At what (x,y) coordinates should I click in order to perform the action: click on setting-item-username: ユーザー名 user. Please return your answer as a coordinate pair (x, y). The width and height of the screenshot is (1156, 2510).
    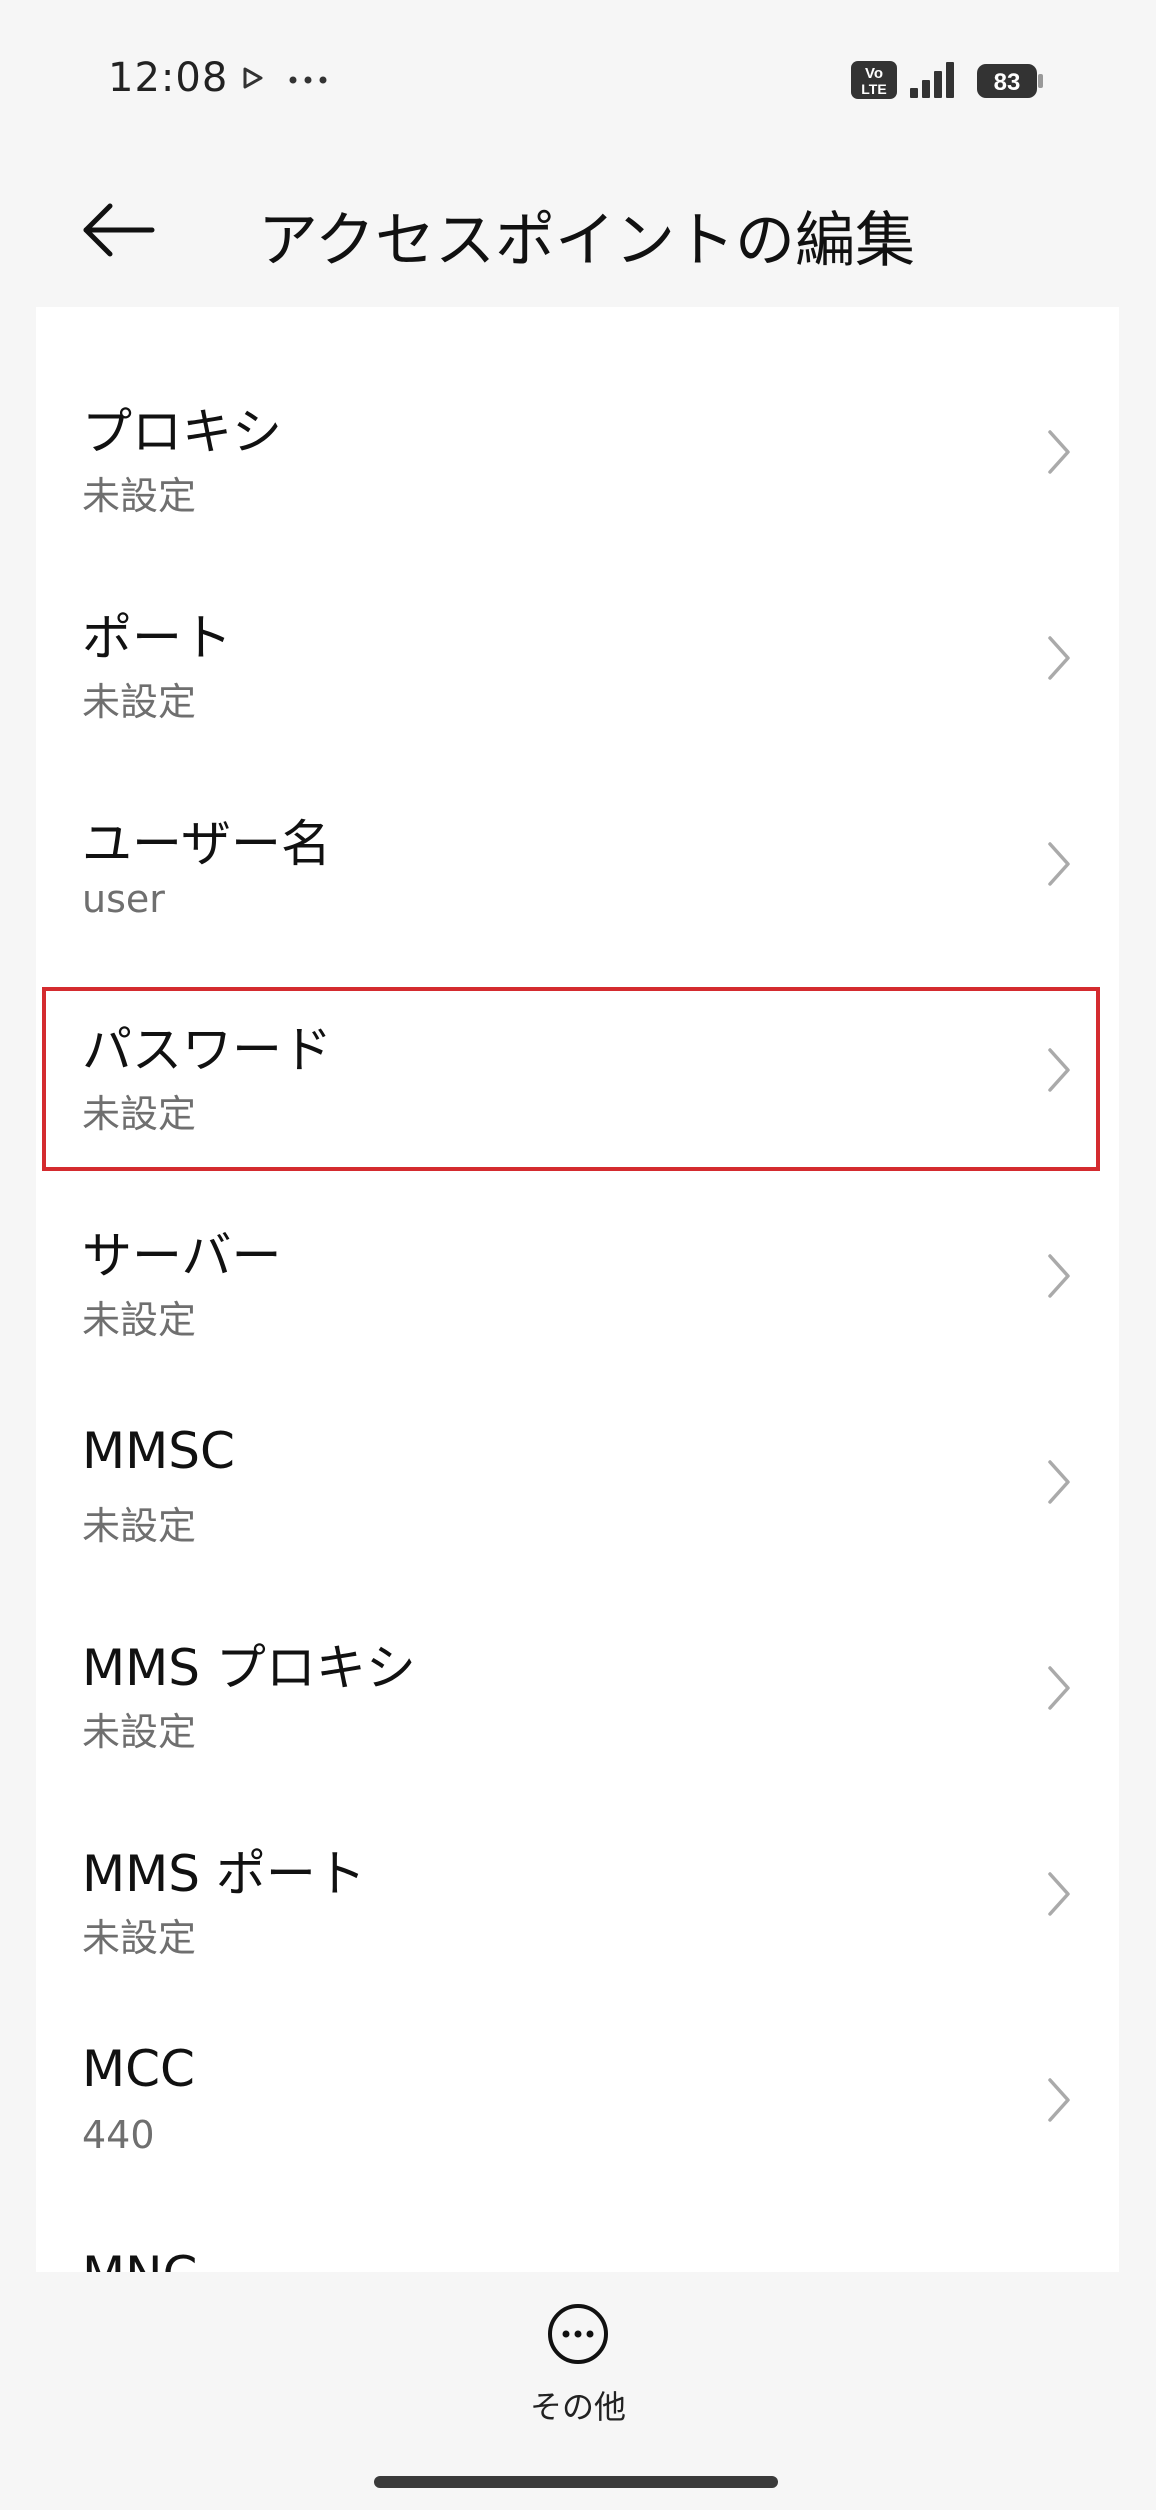
    Looking at the image, I should click on (577, 866).